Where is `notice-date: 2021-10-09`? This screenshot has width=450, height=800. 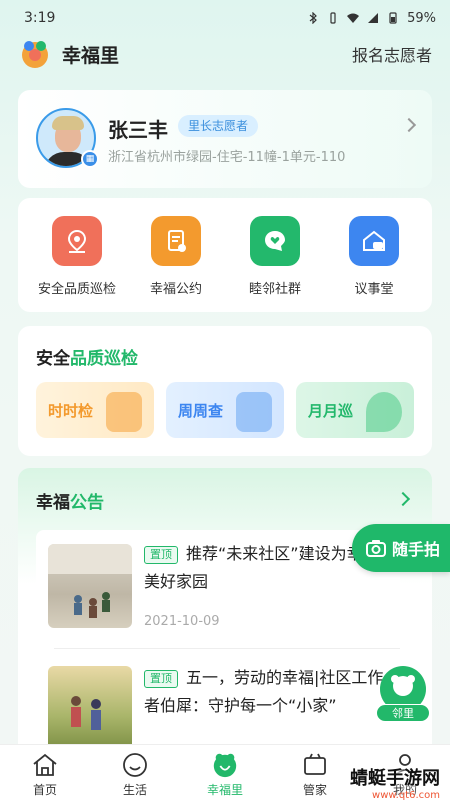 notice-date: 2021-10-09 is located at coordinates (182, 621).